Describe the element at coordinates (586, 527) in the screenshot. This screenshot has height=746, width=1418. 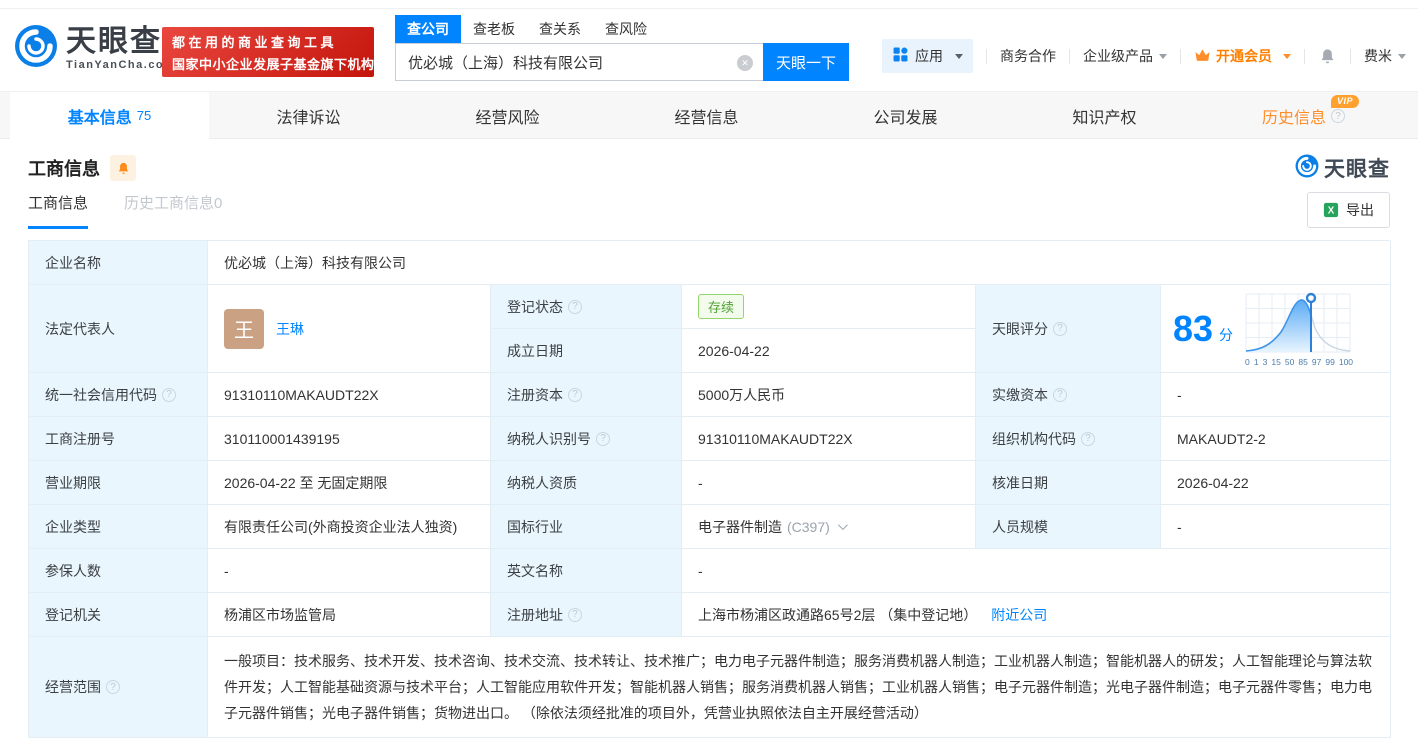
I see `field-label-industry: 国标行业` at that location.